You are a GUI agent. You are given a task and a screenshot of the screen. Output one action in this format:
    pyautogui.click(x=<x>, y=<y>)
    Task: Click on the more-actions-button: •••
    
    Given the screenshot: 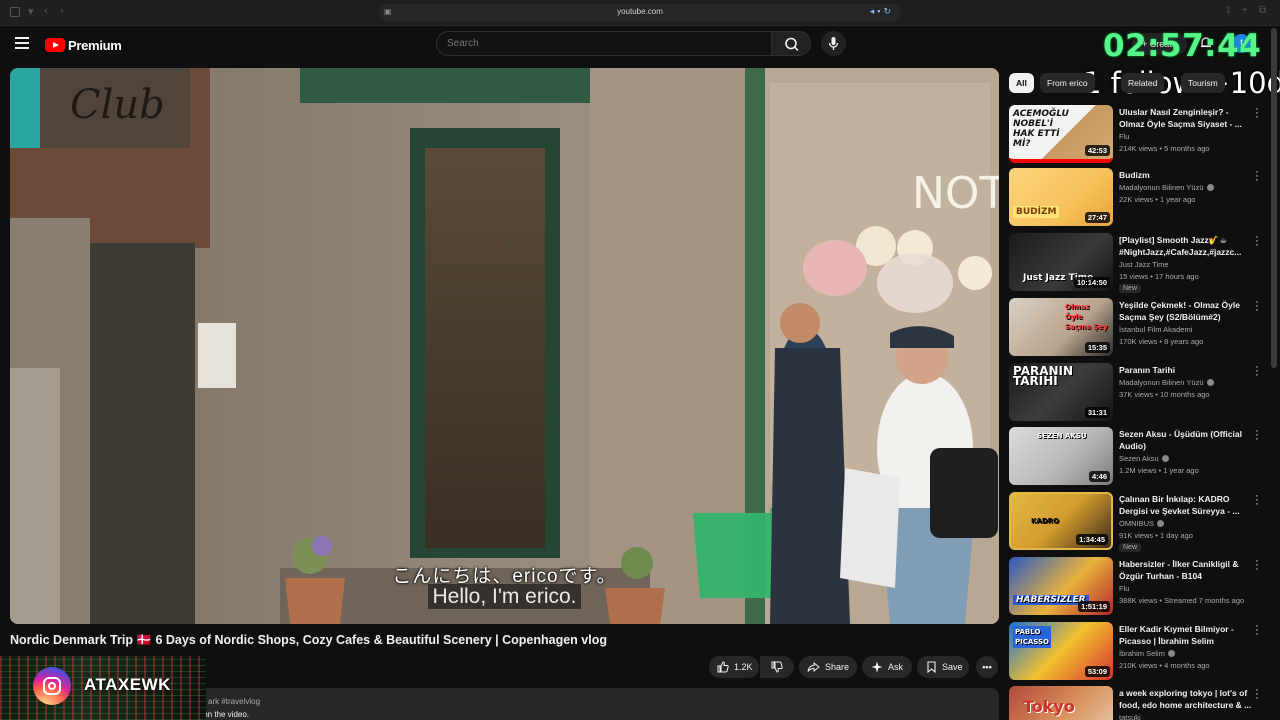 What is the action you would take?
    pyautogui.click(x=987, y=667)
    